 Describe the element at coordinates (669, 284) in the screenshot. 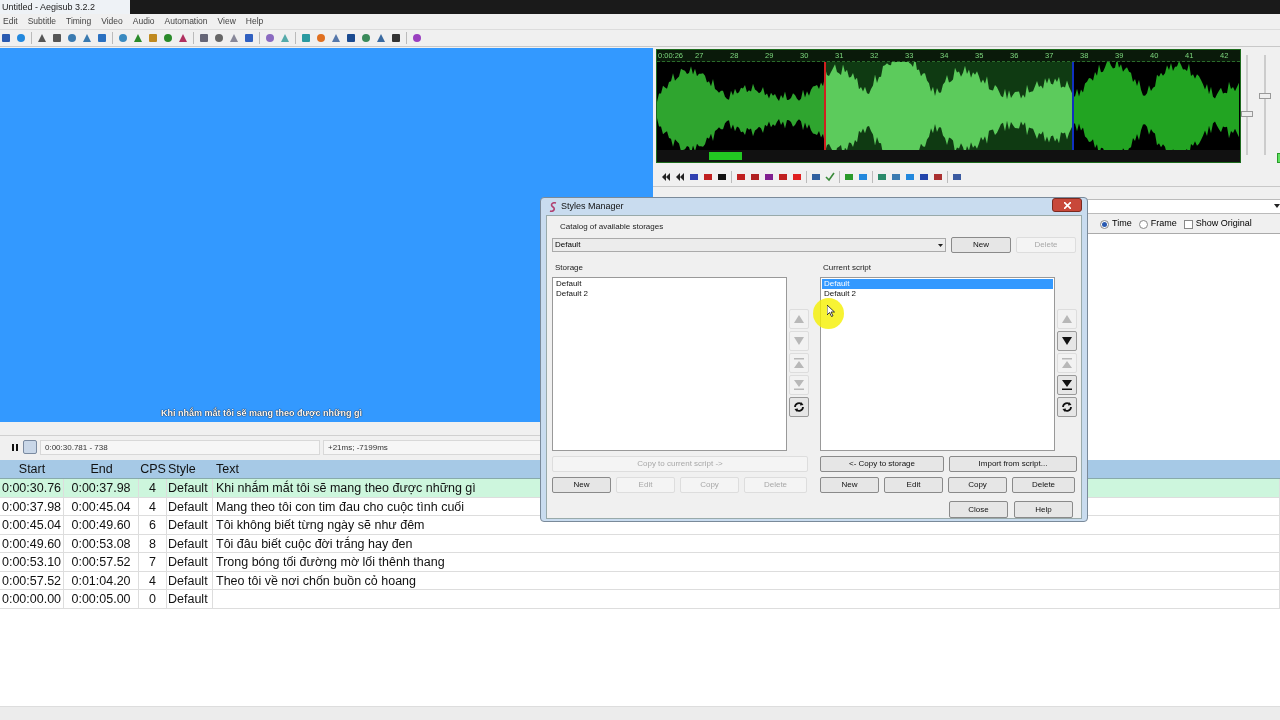

I see `list-item: Default` at that location.